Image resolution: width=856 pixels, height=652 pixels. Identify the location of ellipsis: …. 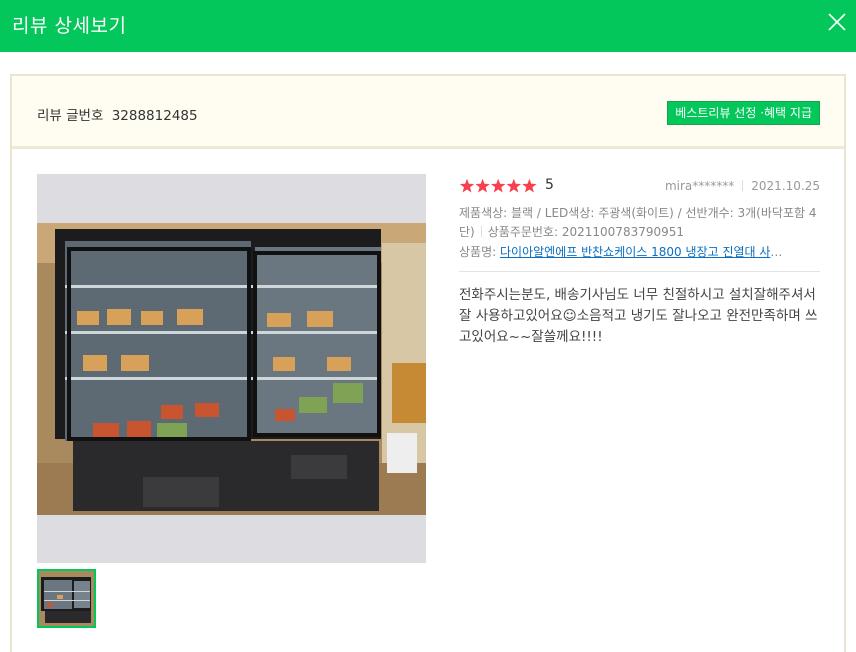
(776, 252).